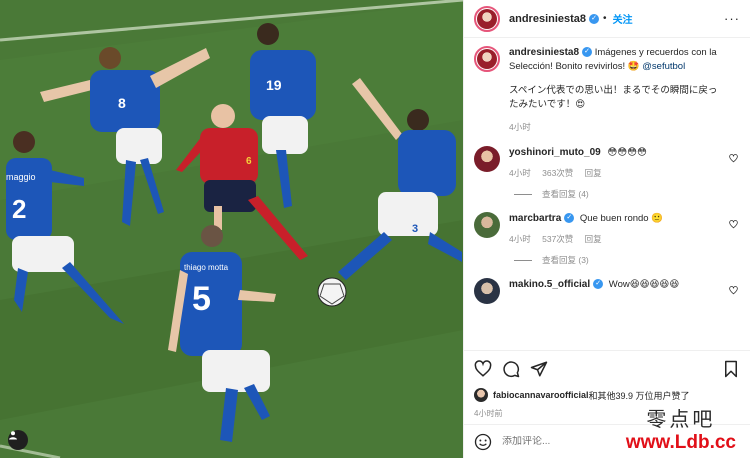 The image size is (750, 458). What do you see at coordinates (549, 284) in the screenshot?
I see `comment-username: makino.5_official` at bounding box center [549, 284].